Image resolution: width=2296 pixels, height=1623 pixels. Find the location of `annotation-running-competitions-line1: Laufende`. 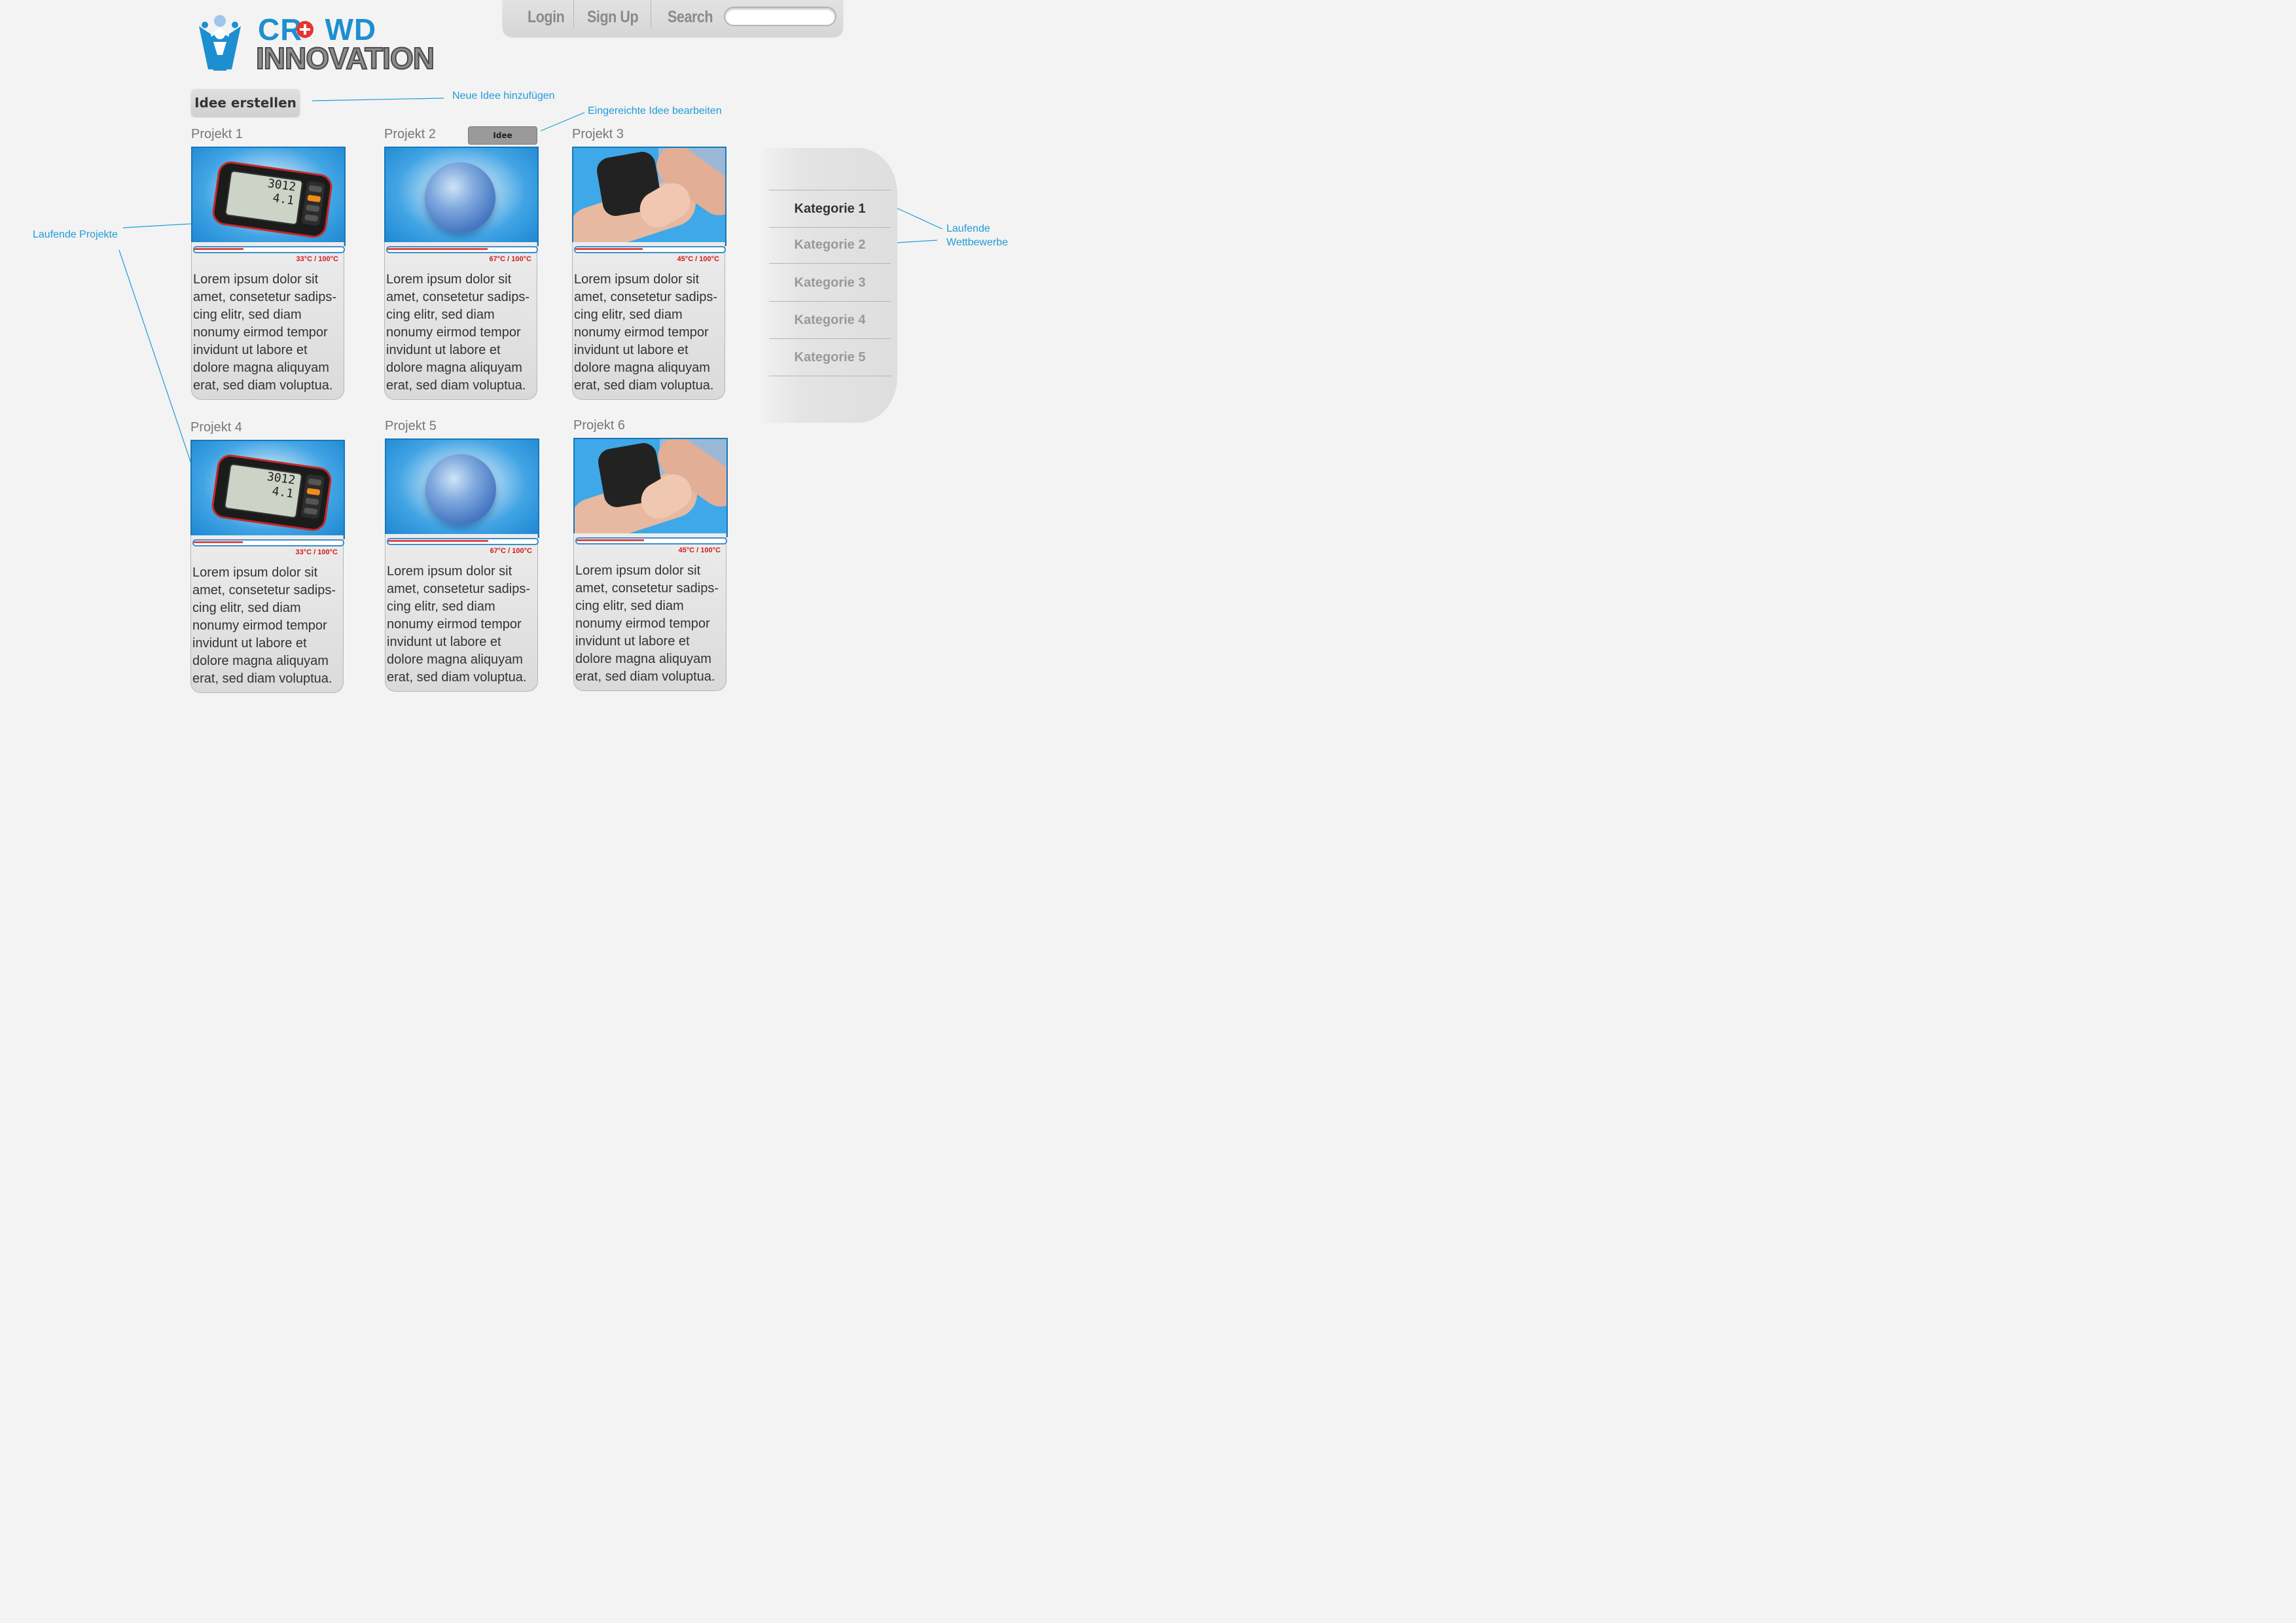

annotation-running-competitions-line1: Laufende is located at coordinates (968, 228).